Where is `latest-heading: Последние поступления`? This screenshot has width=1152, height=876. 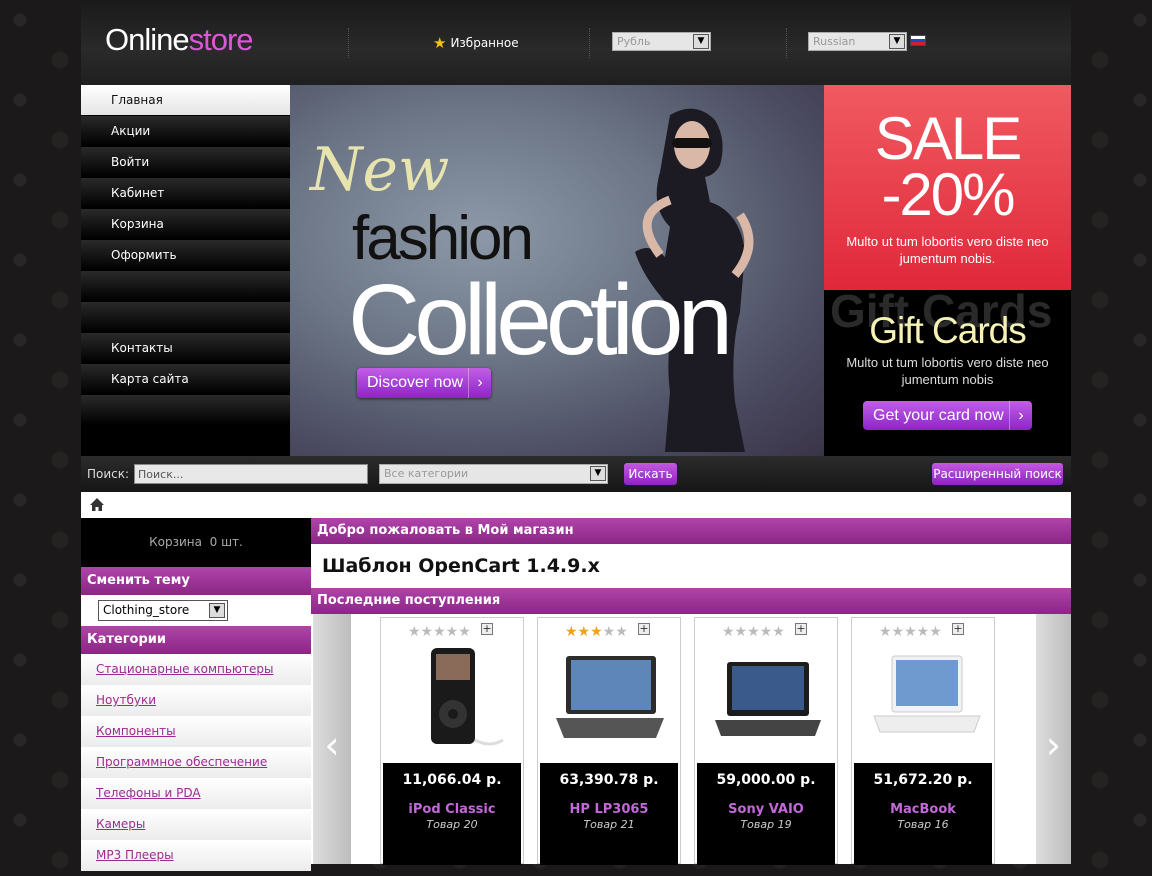 latest-heading: Последние поступления is located at coordinates (691, 601).